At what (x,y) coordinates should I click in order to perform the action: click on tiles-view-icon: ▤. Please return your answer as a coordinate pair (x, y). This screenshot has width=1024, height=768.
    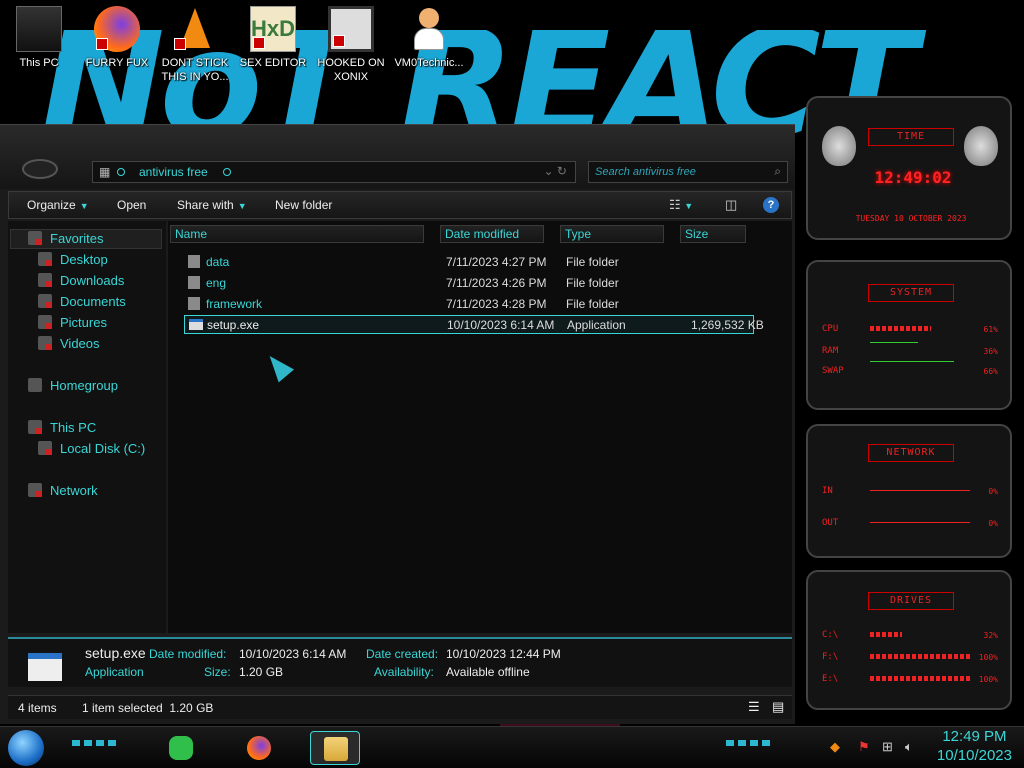
    Looking at the image, I should click on (778, 707).